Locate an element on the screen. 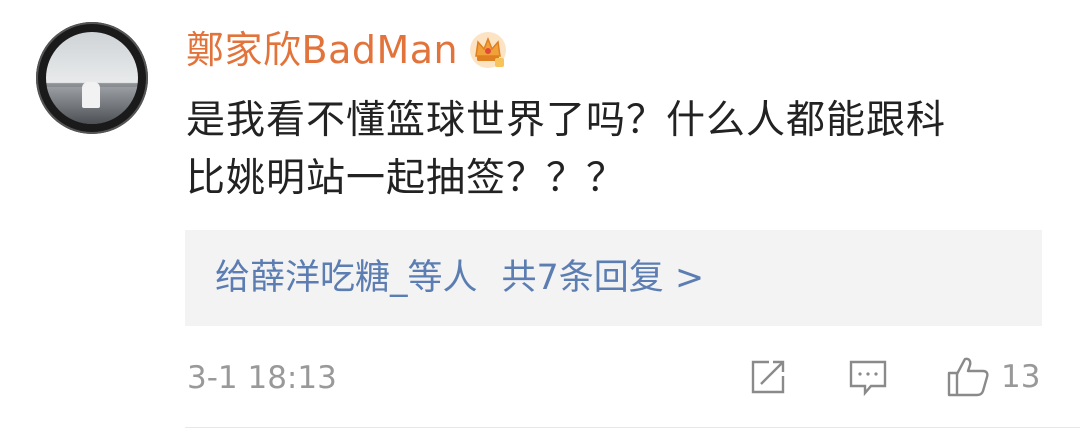 The width and height of the screenshot is (1080, 441). like-button: 13 is located at coordinates (992, 377).